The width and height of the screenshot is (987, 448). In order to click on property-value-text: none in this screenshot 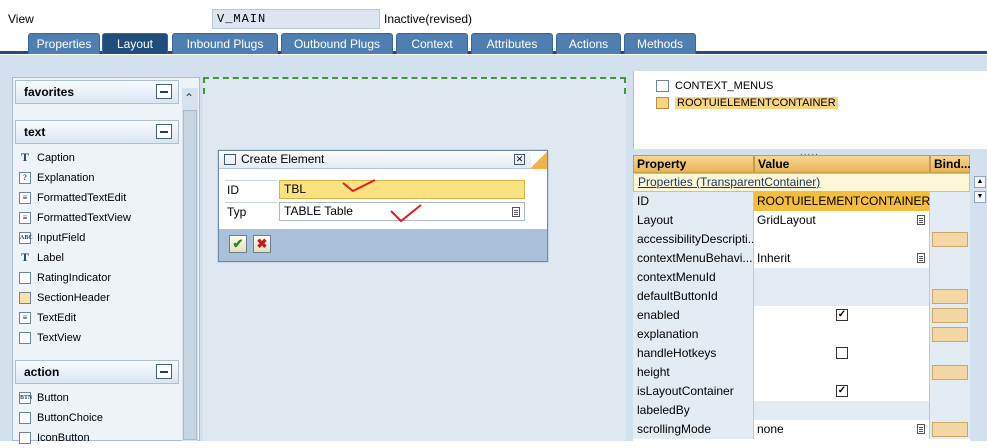, I will do `click(770, 429)`.